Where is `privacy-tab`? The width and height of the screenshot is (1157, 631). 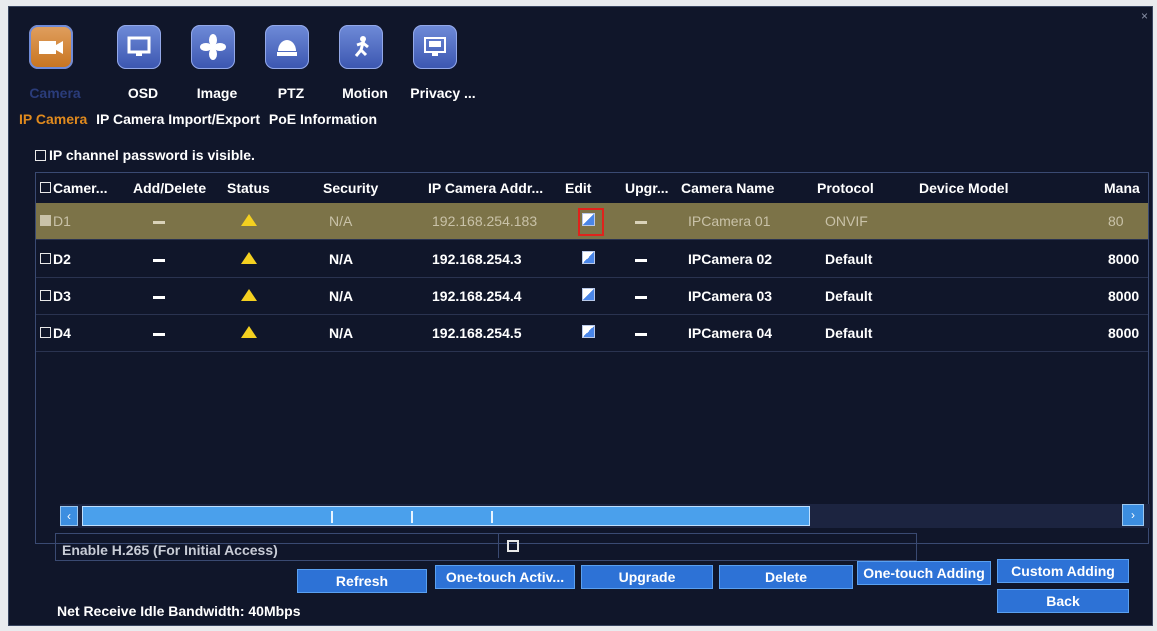 privacy-tab is located at coordinates (435, 47).